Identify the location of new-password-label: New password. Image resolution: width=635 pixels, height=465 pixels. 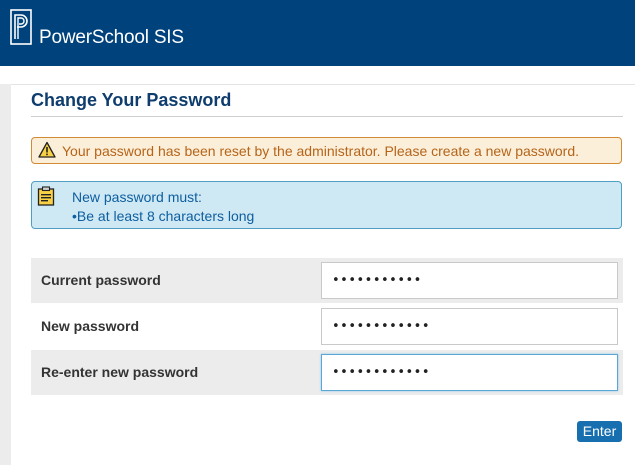
(90, 326).